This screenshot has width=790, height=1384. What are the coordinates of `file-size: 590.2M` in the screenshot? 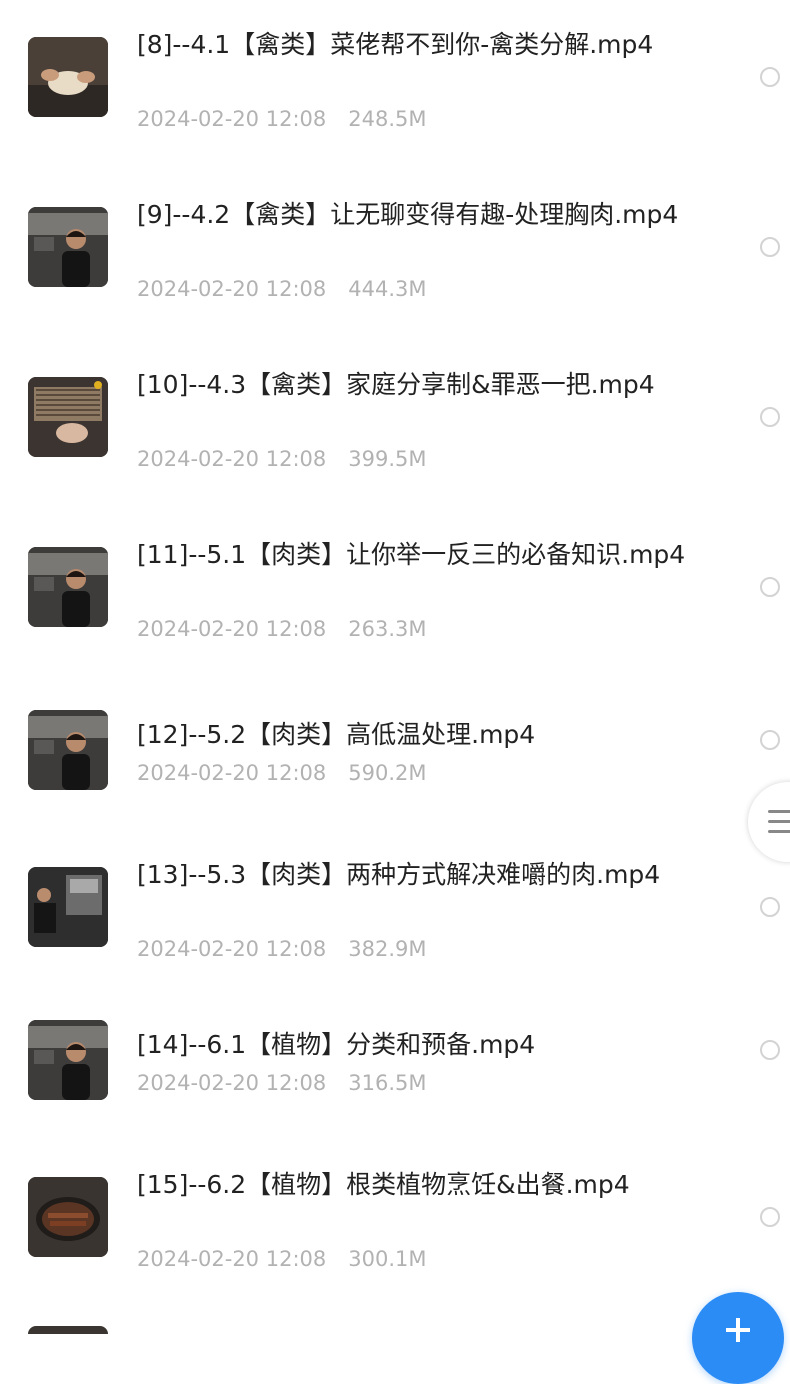 It's located at (387, 773).